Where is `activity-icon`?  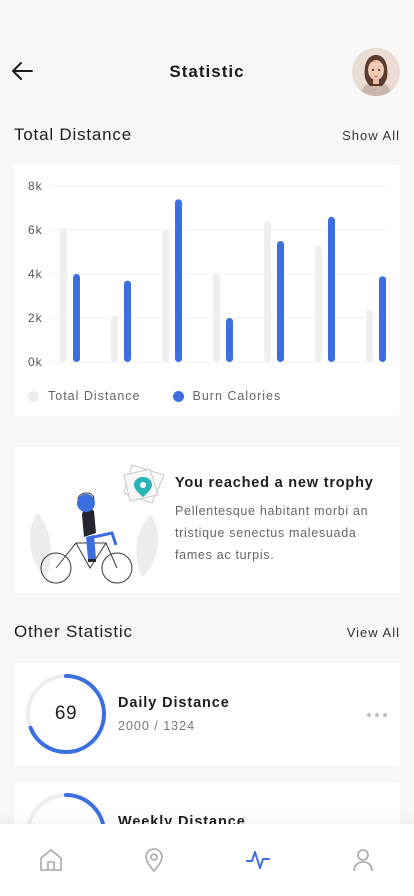 activity-icon is located at coordinates (258, 860).